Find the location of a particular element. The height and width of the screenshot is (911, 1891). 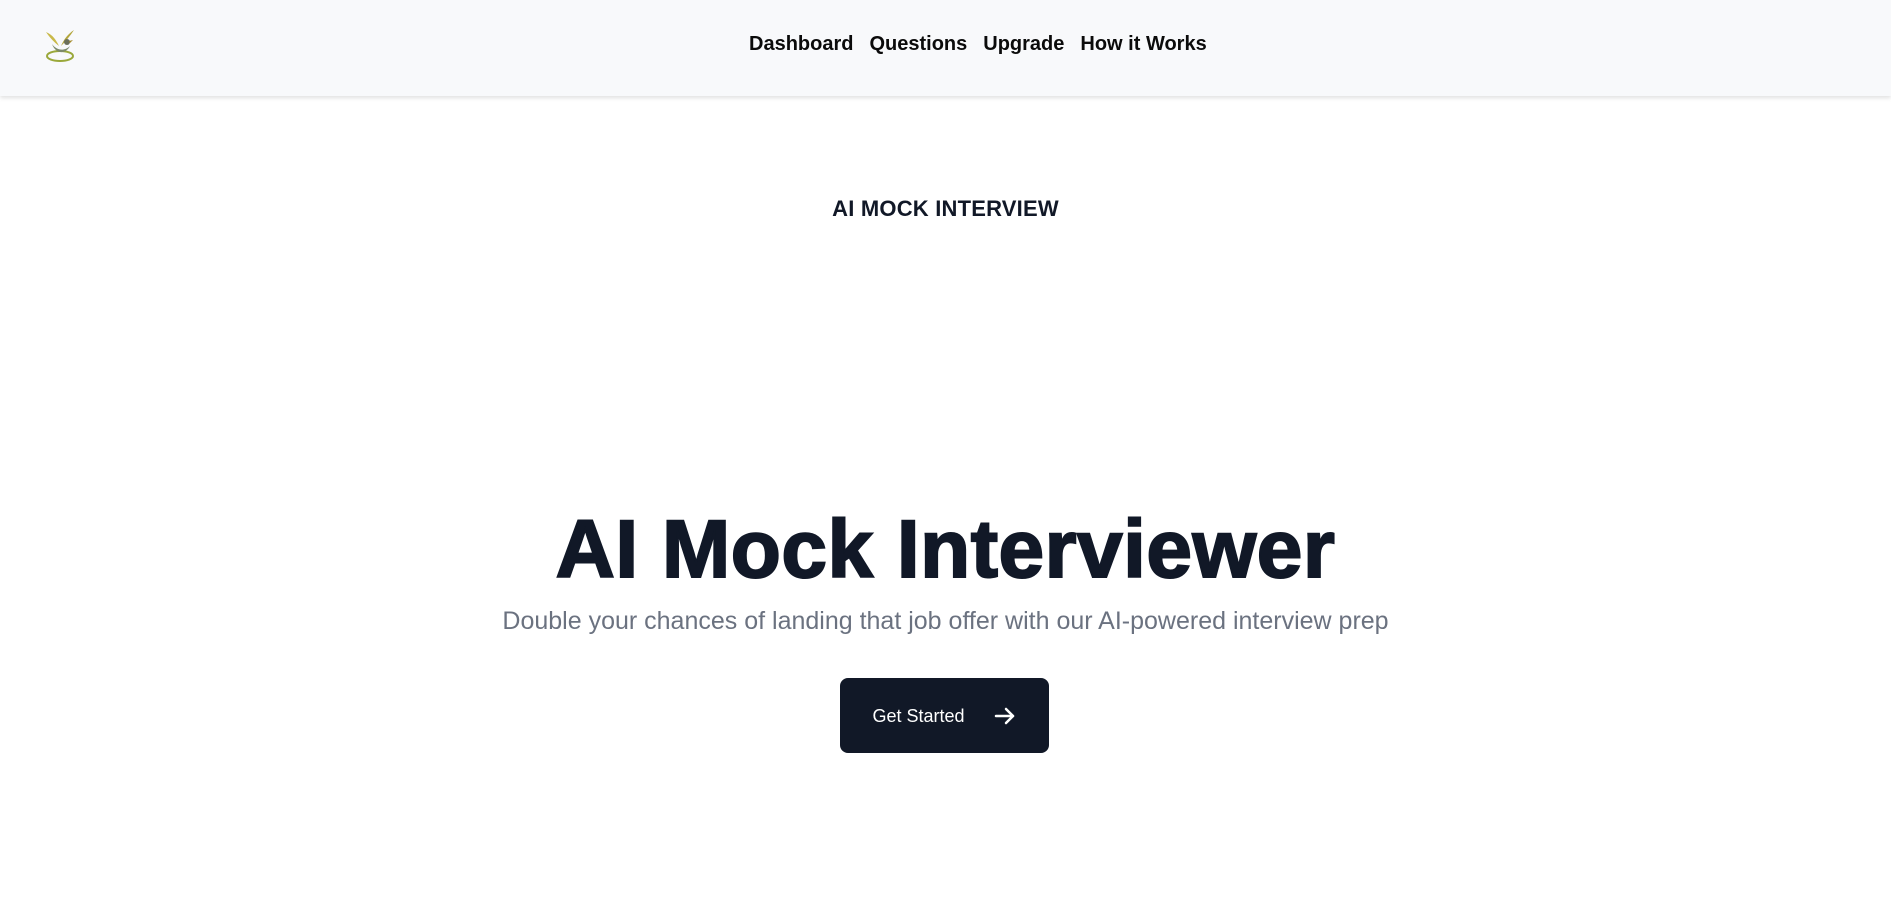

nav-how-it-works: How it Works is located at coordinates (1143, 44).